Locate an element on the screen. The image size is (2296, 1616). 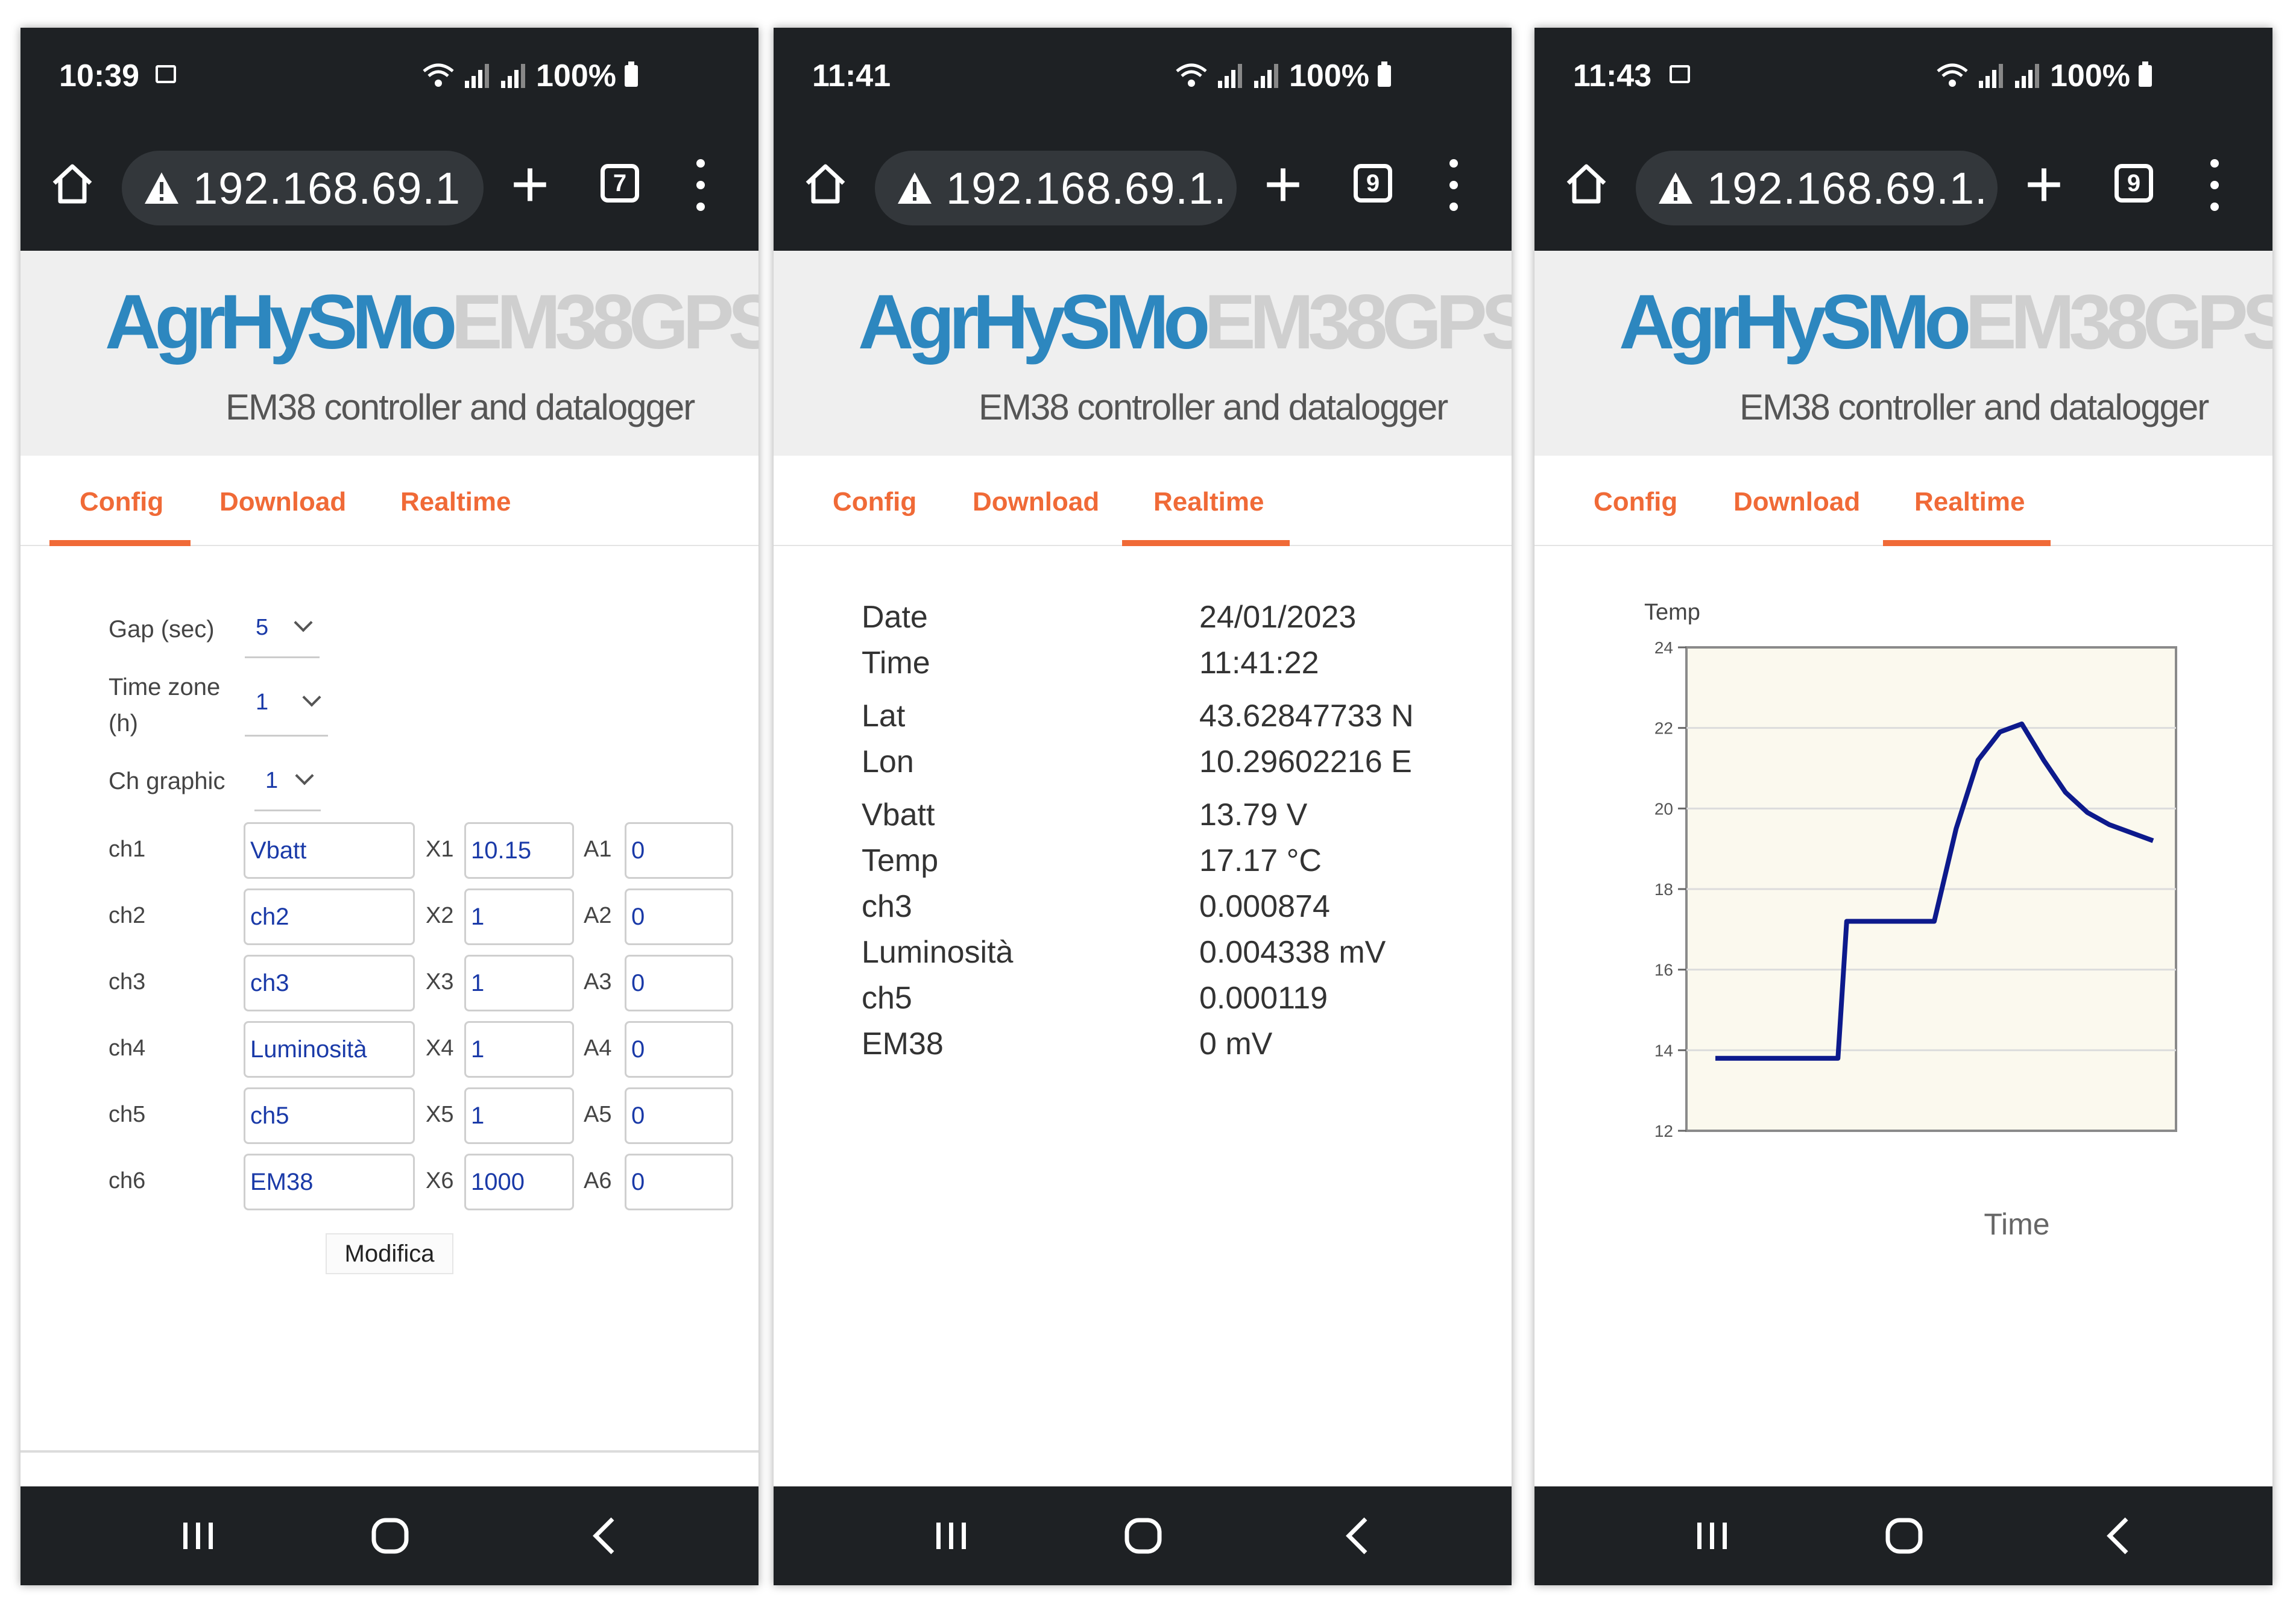
channel-a-label: A5 is located at coordinates (598, 1114).